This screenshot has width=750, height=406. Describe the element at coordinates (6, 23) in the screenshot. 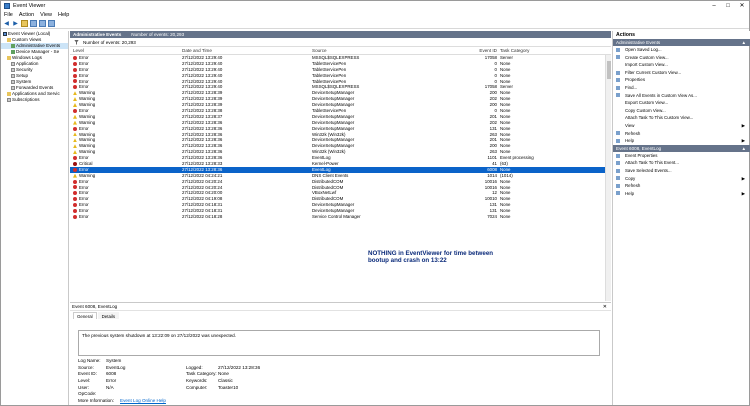

I see `back-arrow-icon: ◀` at that location.